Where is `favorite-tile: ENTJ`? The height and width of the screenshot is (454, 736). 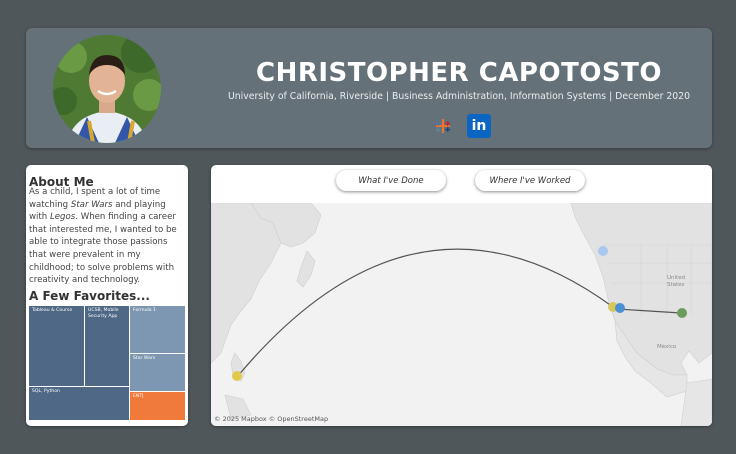 favorite-tile: ENTJ is located at coordinates (157, 406).